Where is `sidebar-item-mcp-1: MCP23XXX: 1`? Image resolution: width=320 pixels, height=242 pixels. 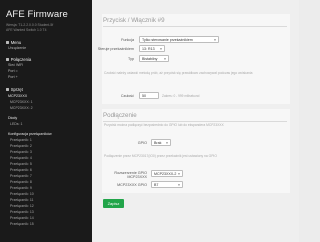
sidebar-item-mcp-1: MCP23XXX: 1 is located at coordinates (21, 102).